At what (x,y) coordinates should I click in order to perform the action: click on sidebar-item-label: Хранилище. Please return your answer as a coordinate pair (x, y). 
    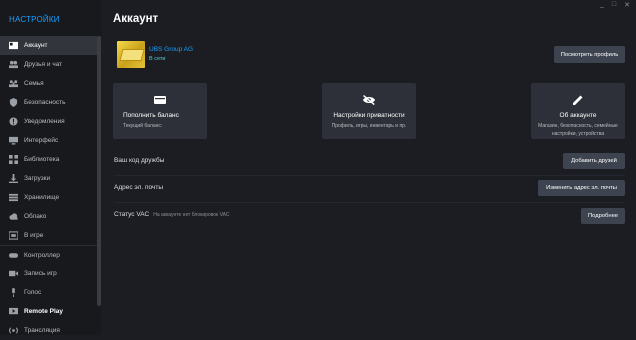
    Looking at the image, I should click on (42, 197).